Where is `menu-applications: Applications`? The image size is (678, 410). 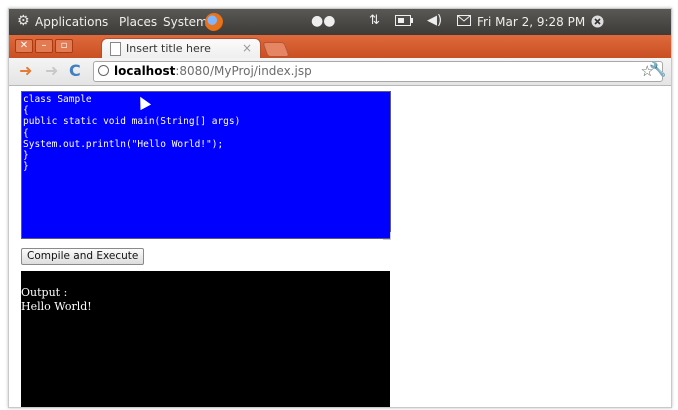
menu-applications: Applications is located at coordinates (71, 22).